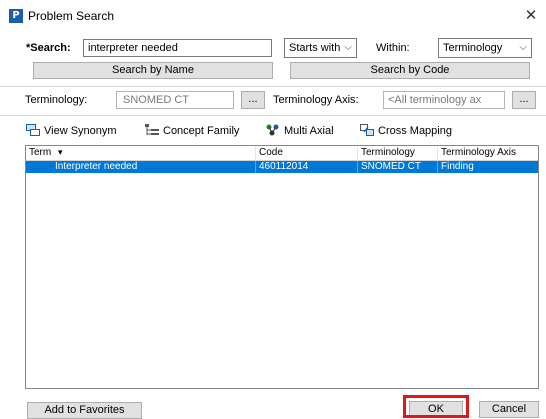 The height and width of the screenshot is (419, 546). I want to click on search-mode-select: Starts with ⌵, so click(320, 48).